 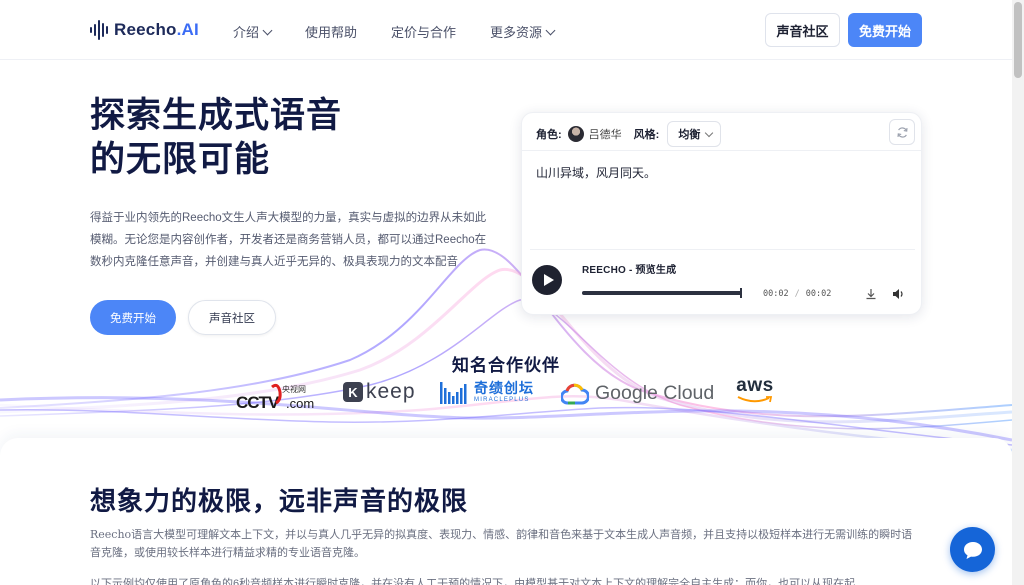 What do you see at coordinates (506, 365) in the screenshot?
I see `partners-title: 知名合作伙伴` at bounding box center [506, 365].